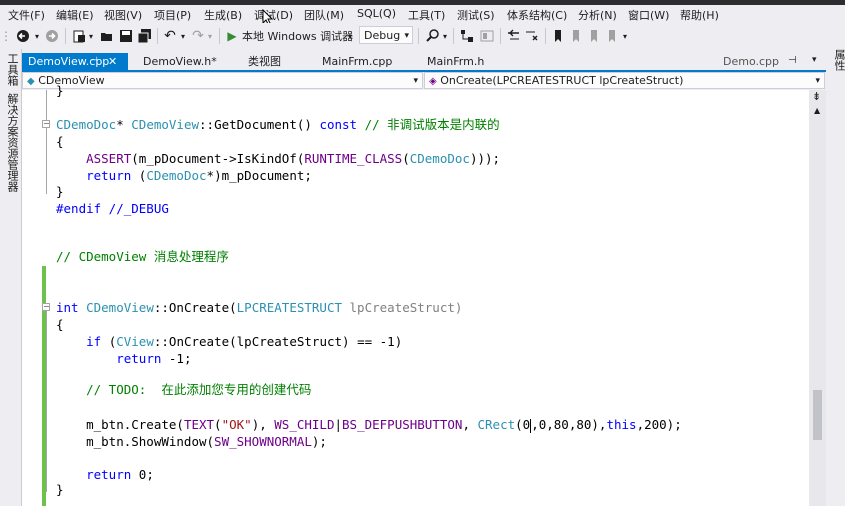 The image size is (845, 506). Describe the element at coordinates (817, 110) in the screenshot. I see `scroll-up-icon: ▲` at that location.